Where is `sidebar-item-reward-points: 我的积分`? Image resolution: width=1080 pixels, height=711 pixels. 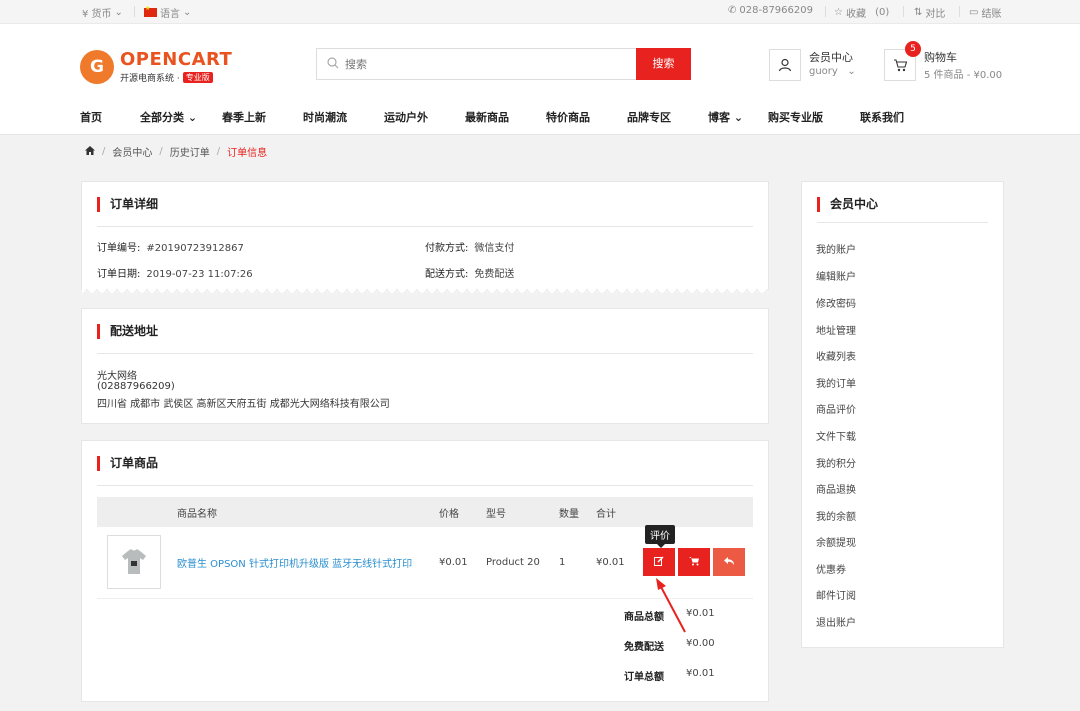 sidebar-item-reward-points: 我的积分 is located at coordinates (836, 462).